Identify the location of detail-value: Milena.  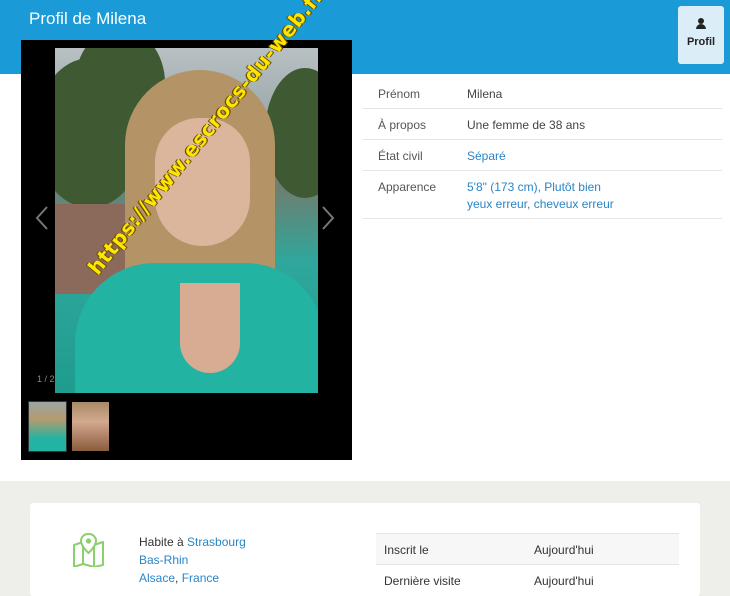
(485, 94).